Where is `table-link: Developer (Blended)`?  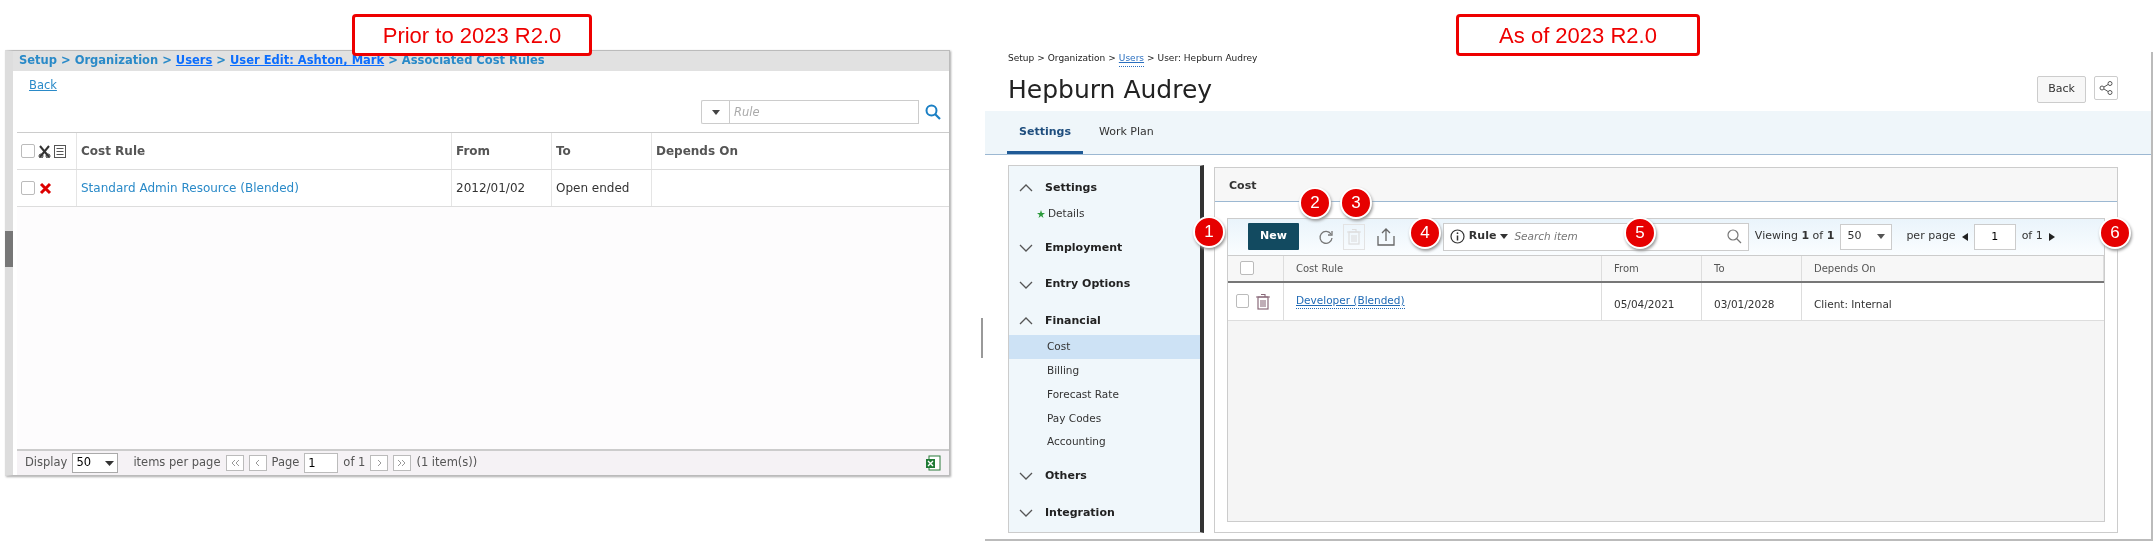 table-link: Developer (Blended) is located at coordinates (1350, 301).